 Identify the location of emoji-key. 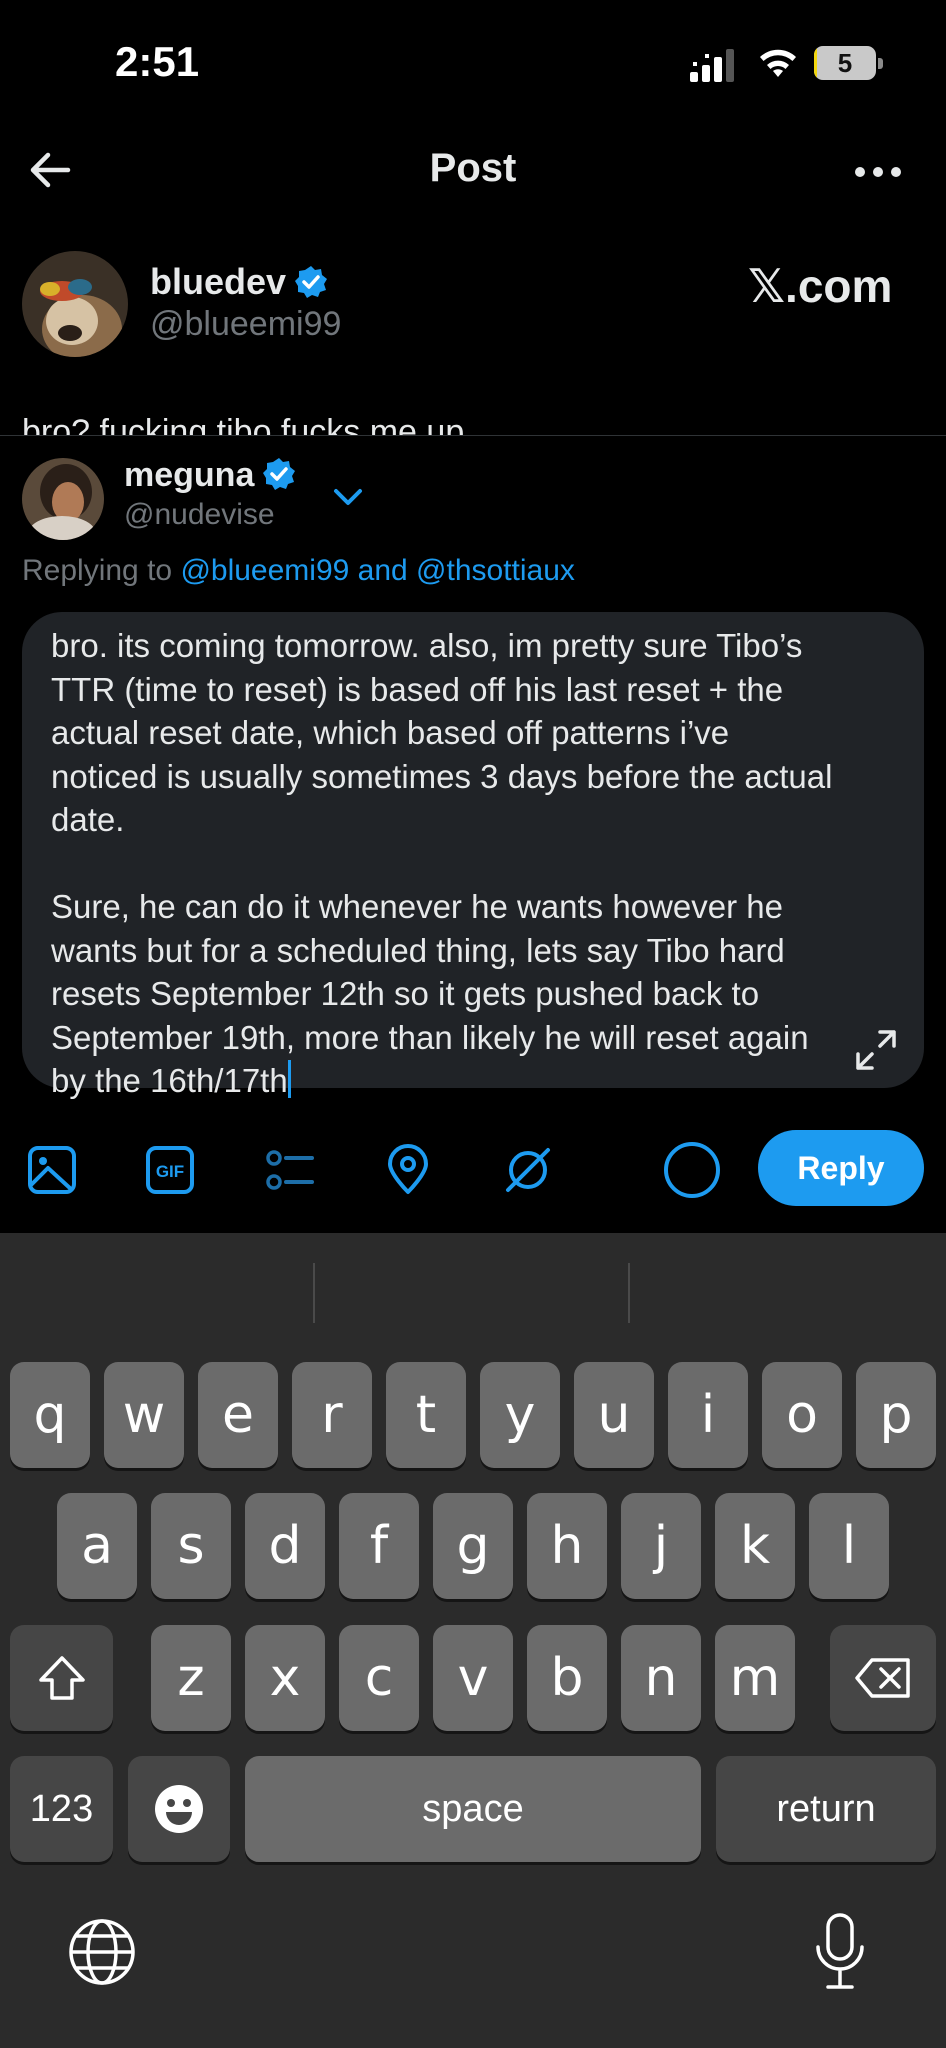
(179, 1809).